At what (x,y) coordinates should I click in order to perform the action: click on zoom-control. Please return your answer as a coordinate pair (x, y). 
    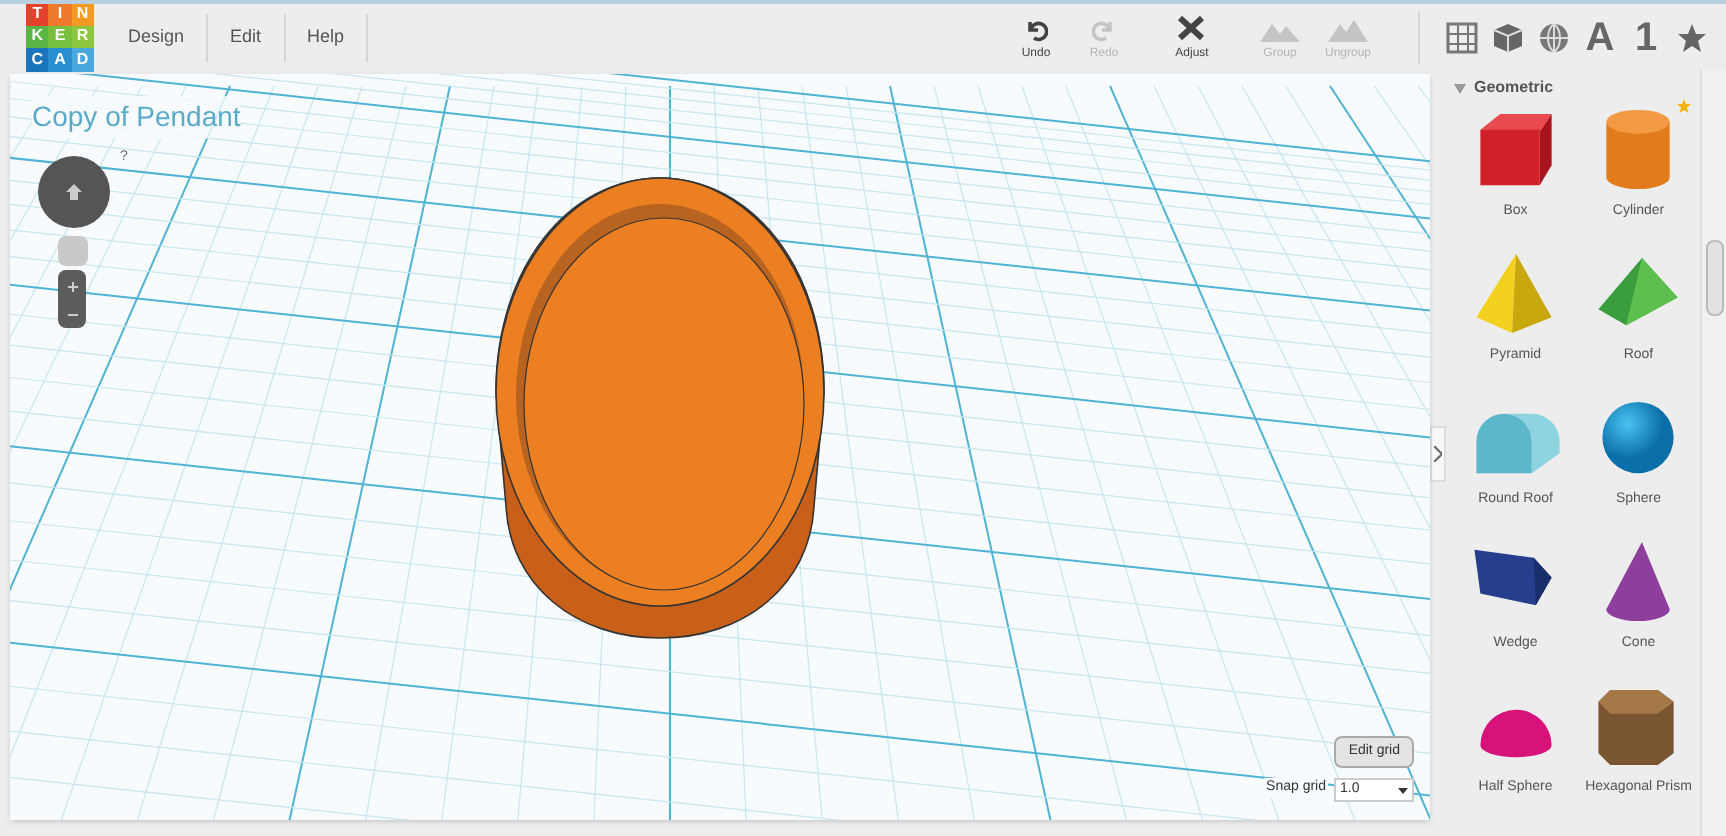
    Looking at the image, I should click on (72, 299).